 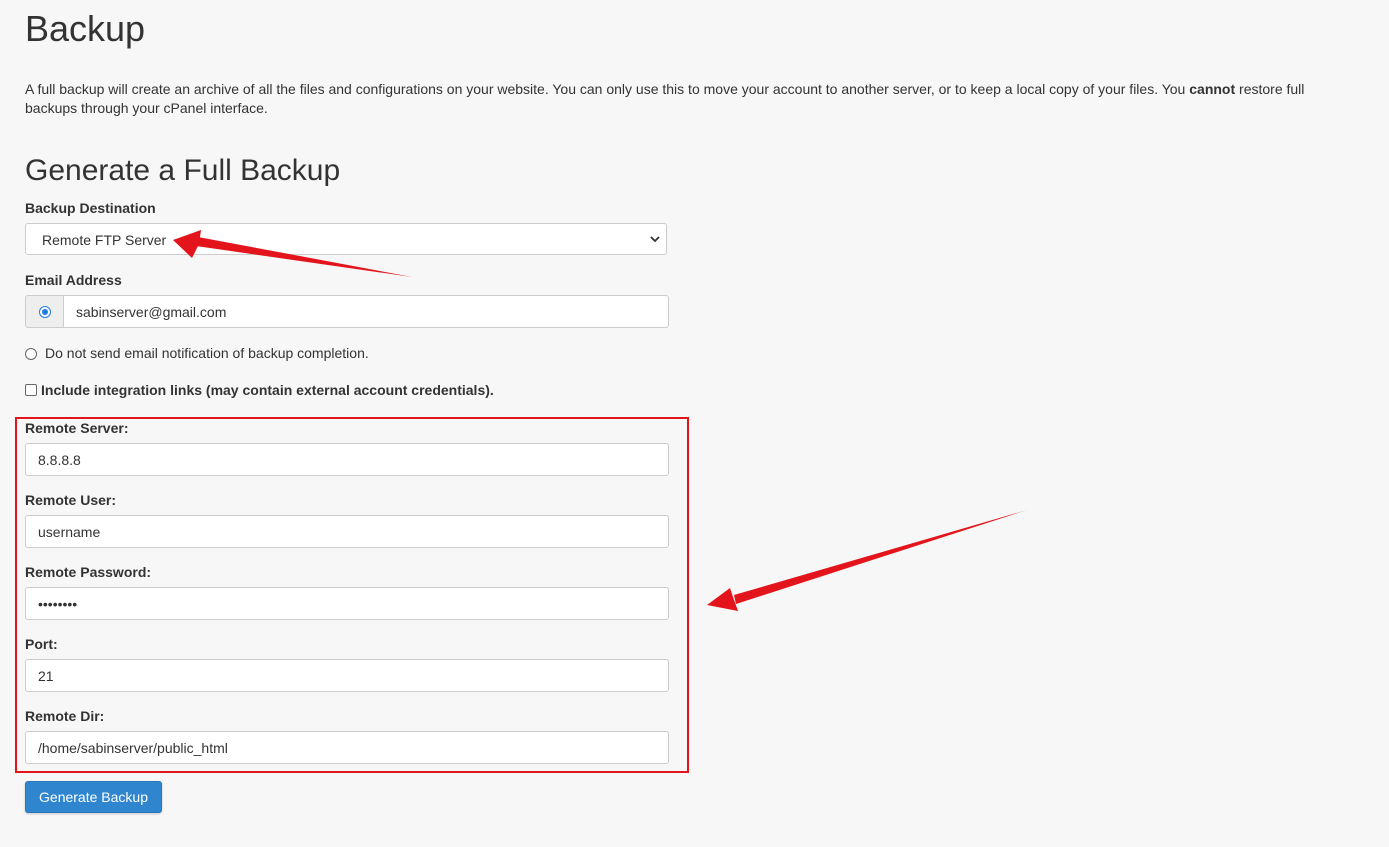 What do you see at coordinates (347, 531) in the screenshot?
I see `remote-user-input: username` at bounding box center [347, 531].